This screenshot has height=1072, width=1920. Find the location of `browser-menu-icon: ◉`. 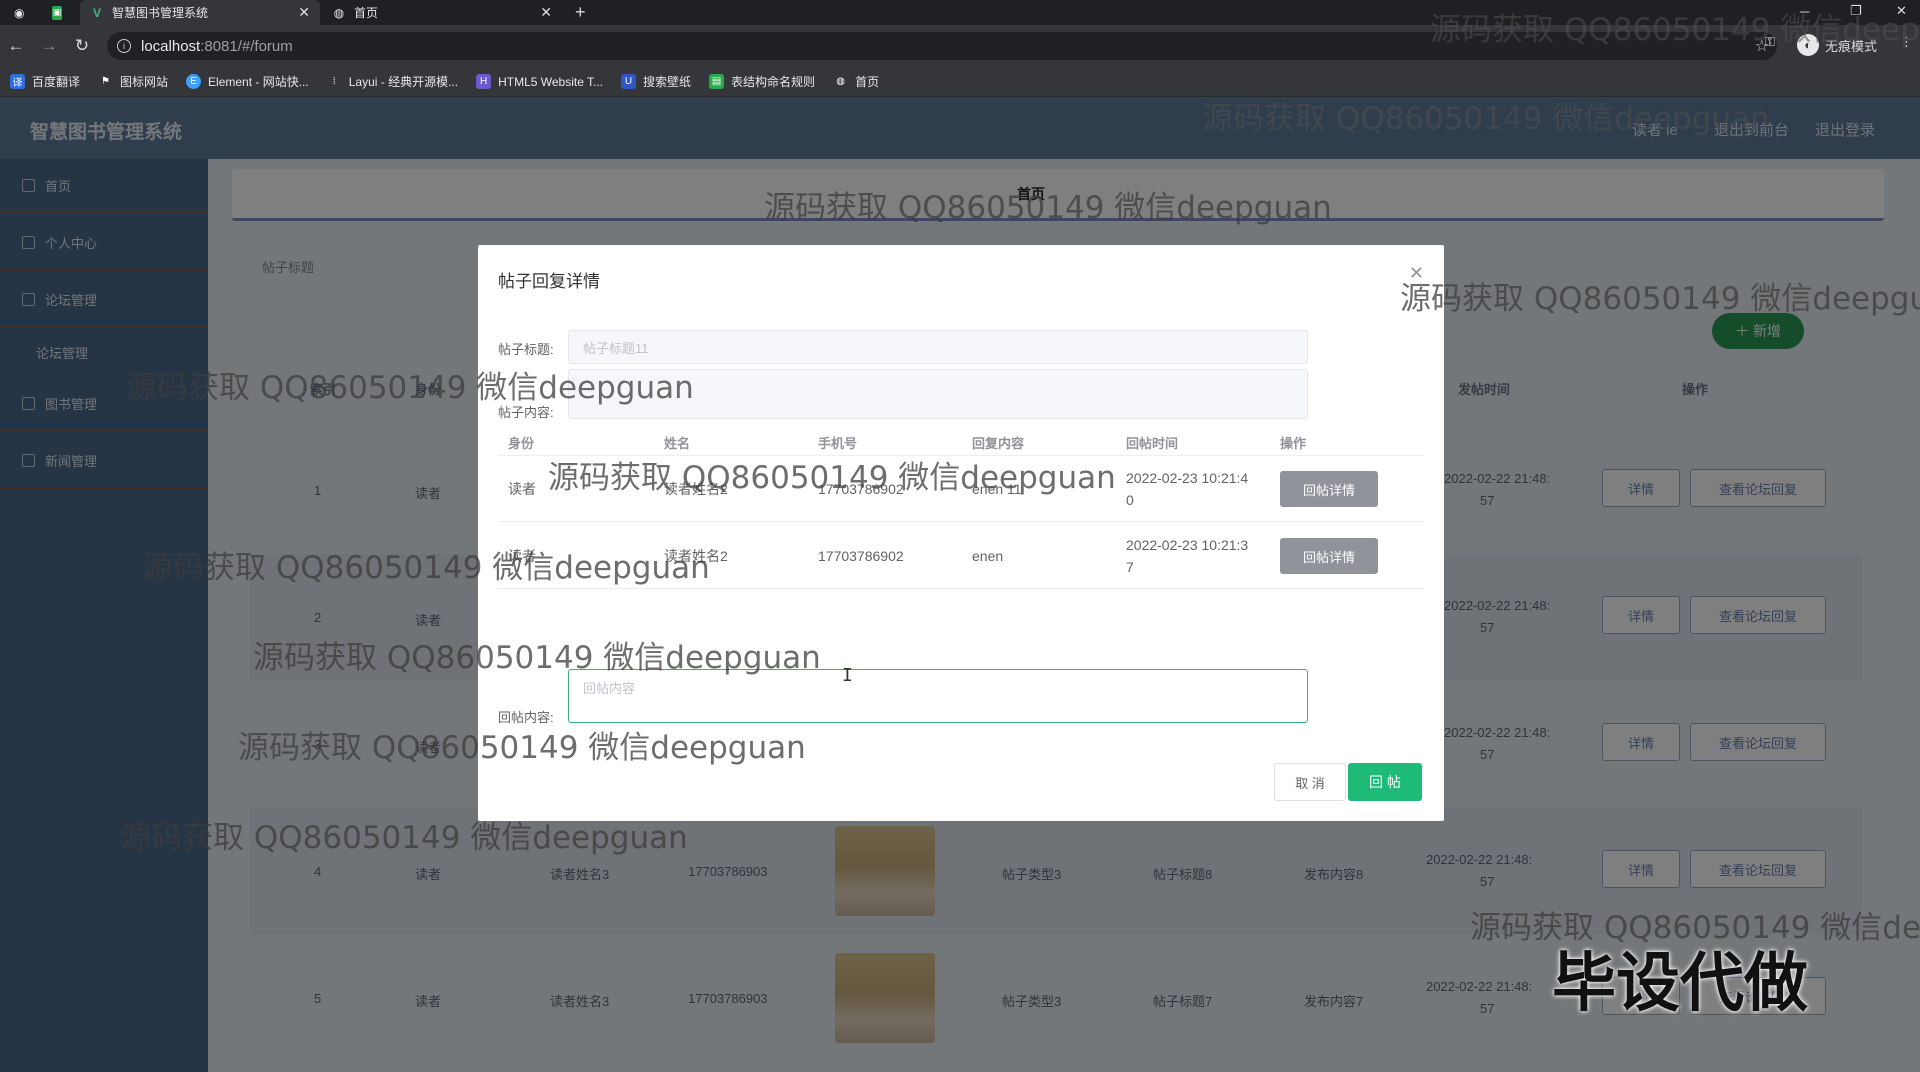

browser-menu-icon: ◉ is located at coordinates (23, 12).